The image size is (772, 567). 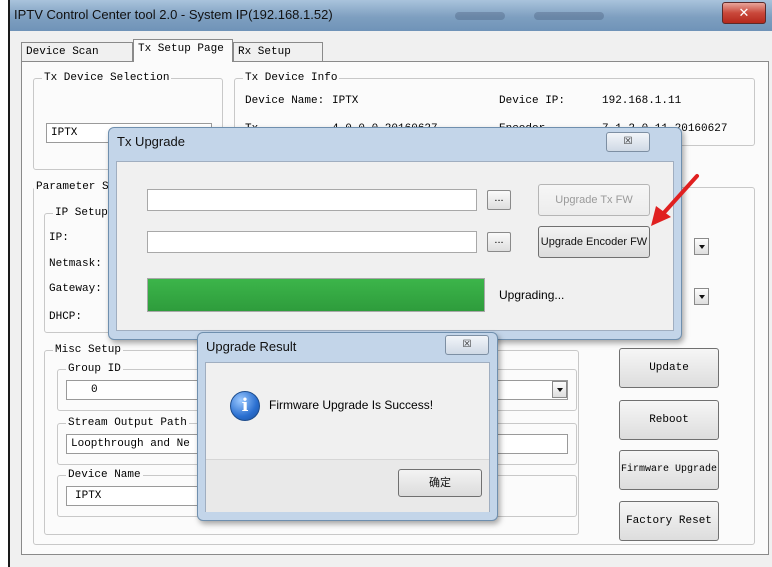 What do you see at coordinates (594, 200) in the screenshot?
I see `upgrade-tx-fw-button: Upgrade Tx FW` at bounding box center [594, 200].